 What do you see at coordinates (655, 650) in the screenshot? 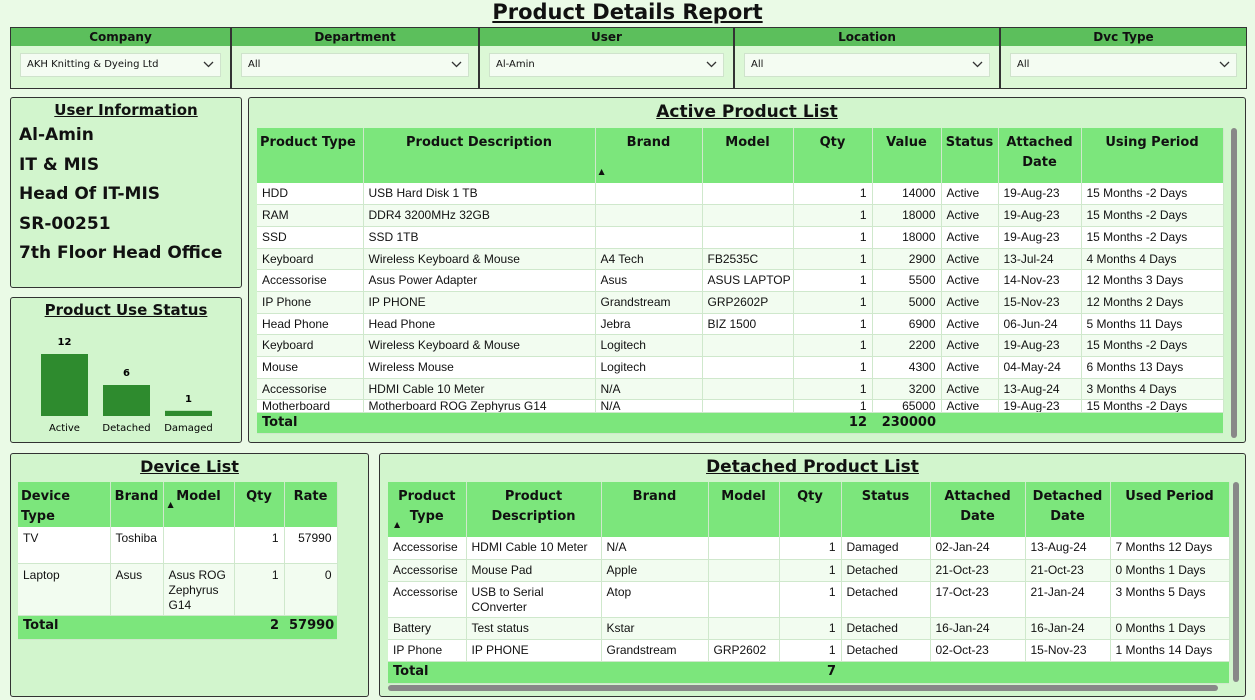
I see `table-cell: Grandstream` at bounding box center [655, 650].